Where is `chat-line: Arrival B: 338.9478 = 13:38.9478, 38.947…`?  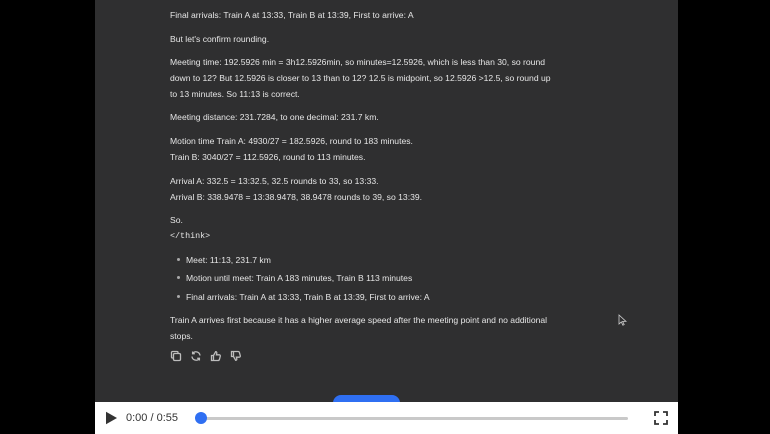
chat-line: Arrival B: 338.9478 = 13:38.9478, 38.947… is located at coordinates (296, 197).